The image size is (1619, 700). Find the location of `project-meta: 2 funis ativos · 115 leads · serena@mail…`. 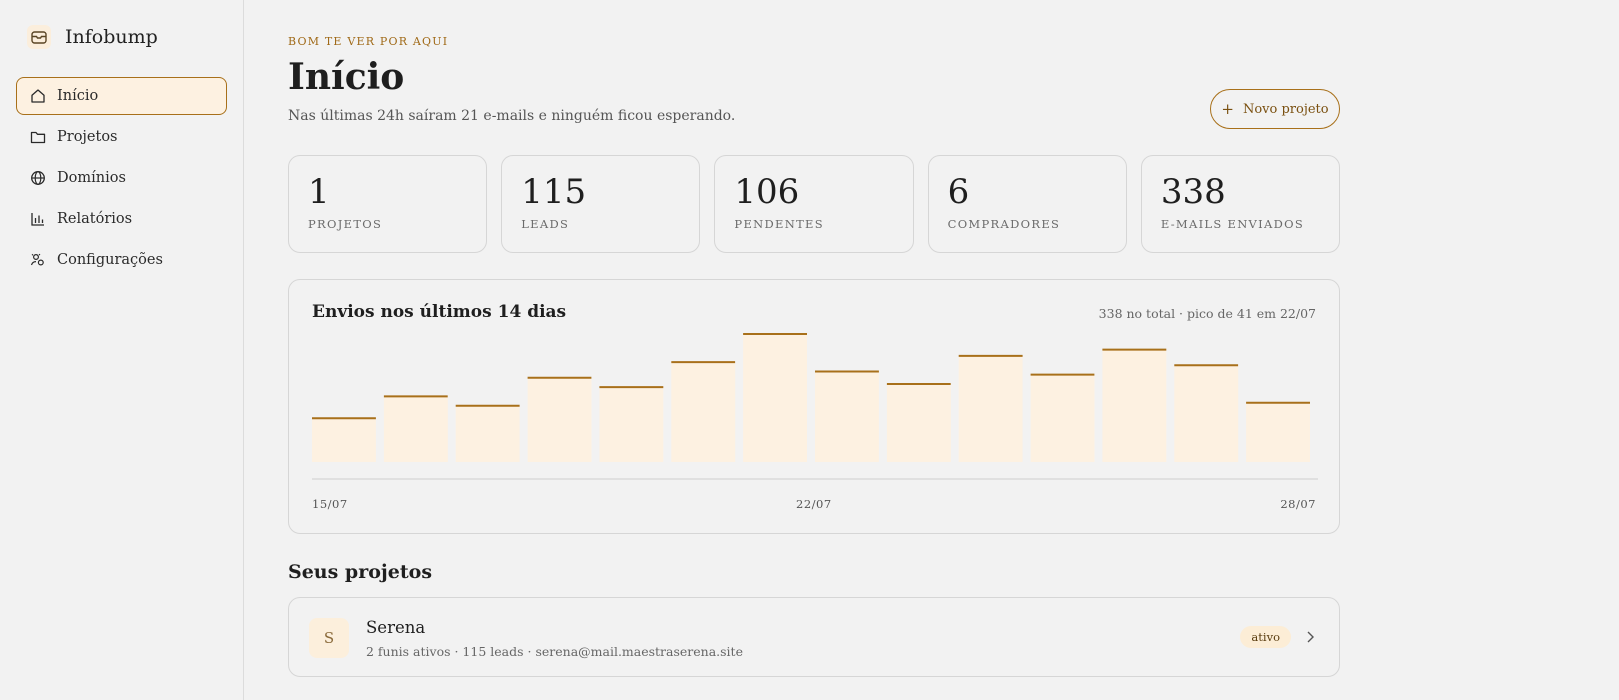

project-meta: 2 funis ativos · 115 leads · serena@mail… is located at coordinates (554, 651).